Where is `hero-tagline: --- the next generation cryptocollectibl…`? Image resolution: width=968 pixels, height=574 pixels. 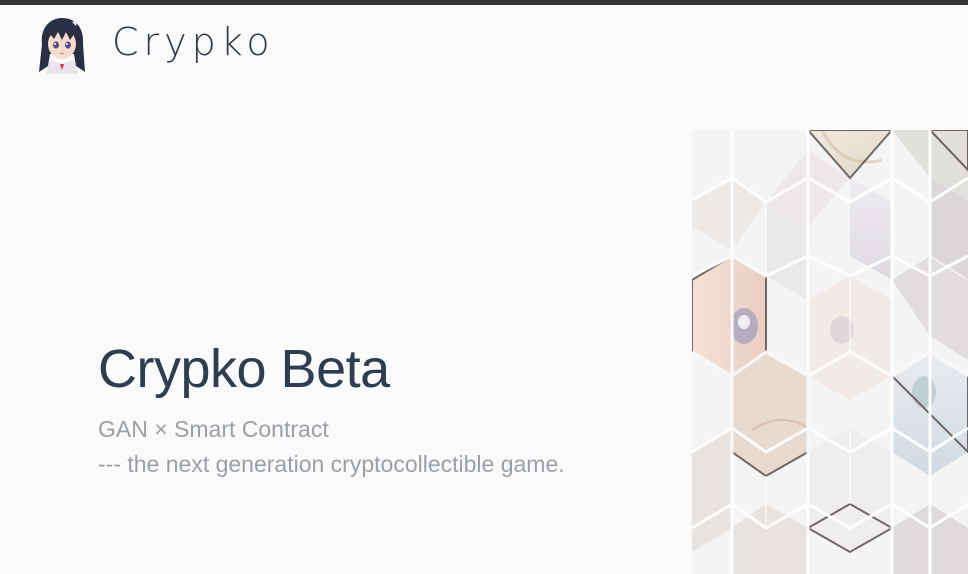 hero-tagline: --- the next generation cryptocollectibl… is located at coordinates (331, 463).